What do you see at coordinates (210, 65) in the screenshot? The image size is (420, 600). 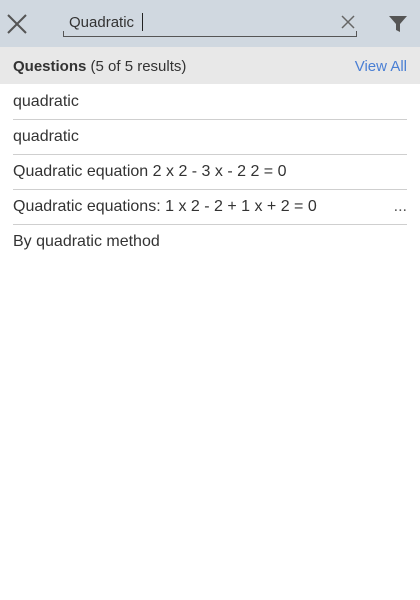 I see `questions-section-header: Questions (5 of 5 results) View All` at bounding box center [210, 65].